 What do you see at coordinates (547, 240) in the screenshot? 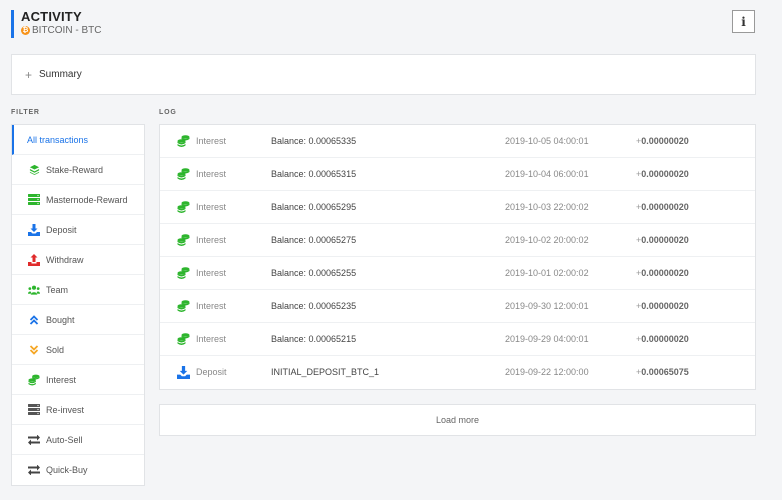
I see `log-date: 2019-10-02 20:00:02` at bounding box center [547, 240].